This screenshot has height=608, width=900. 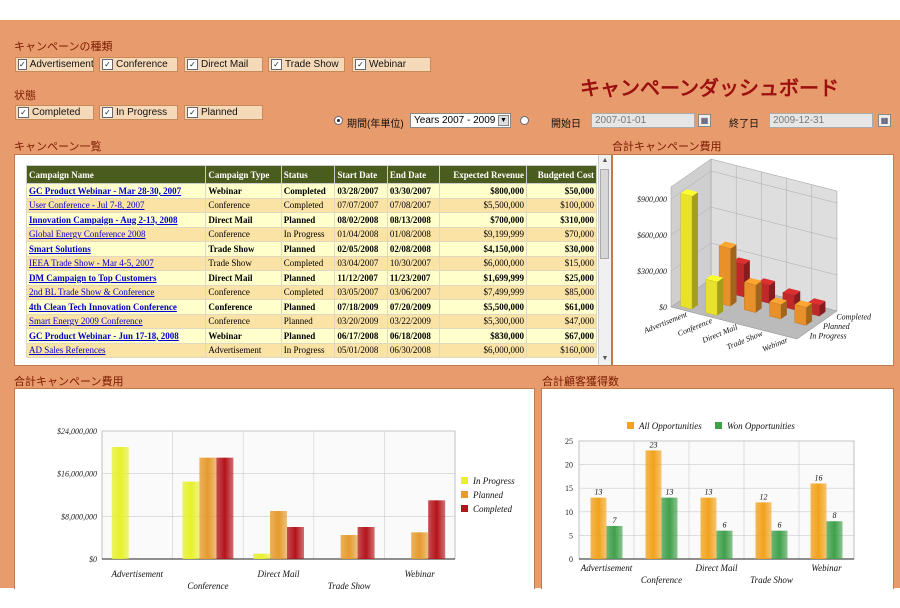 What do you see at coordinates (771, 580) in the screenshot?
I see `x-tick-label: Trade Show` at bounding box center [771, 580].